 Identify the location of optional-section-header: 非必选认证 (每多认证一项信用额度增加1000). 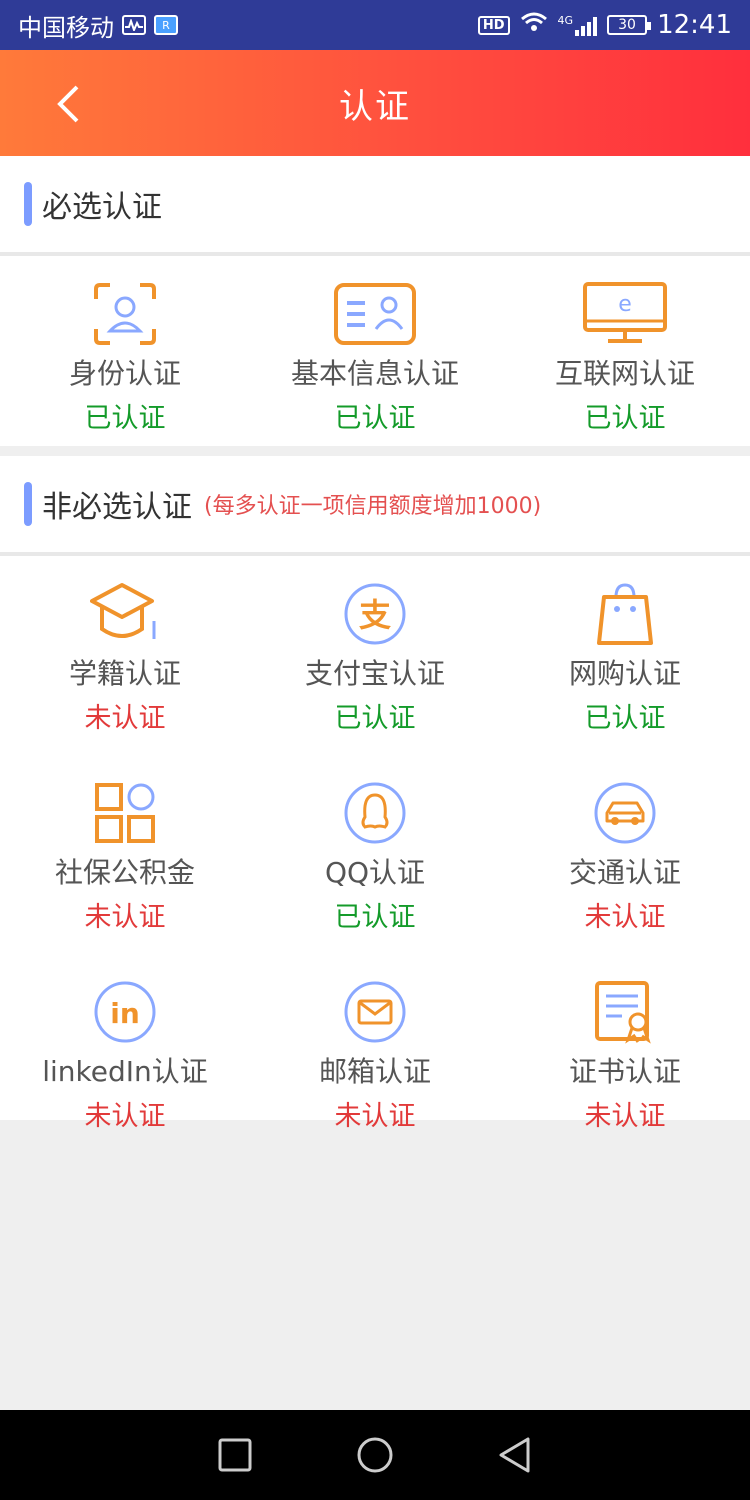
(375, 504).